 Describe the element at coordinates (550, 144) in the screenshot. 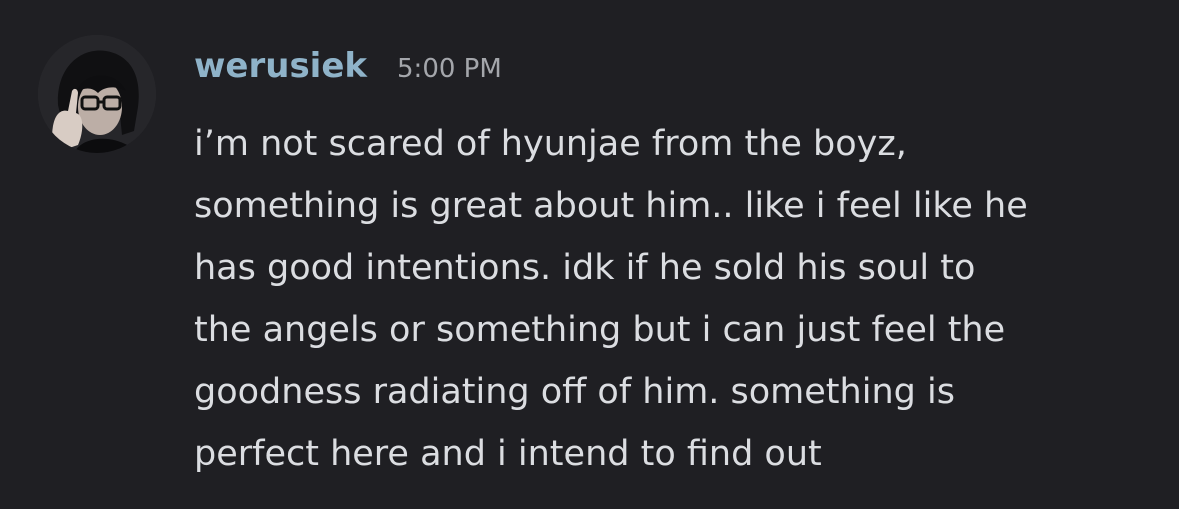

I see `message-line: i’m not scared of hyunjae from the boyz,` at that location.